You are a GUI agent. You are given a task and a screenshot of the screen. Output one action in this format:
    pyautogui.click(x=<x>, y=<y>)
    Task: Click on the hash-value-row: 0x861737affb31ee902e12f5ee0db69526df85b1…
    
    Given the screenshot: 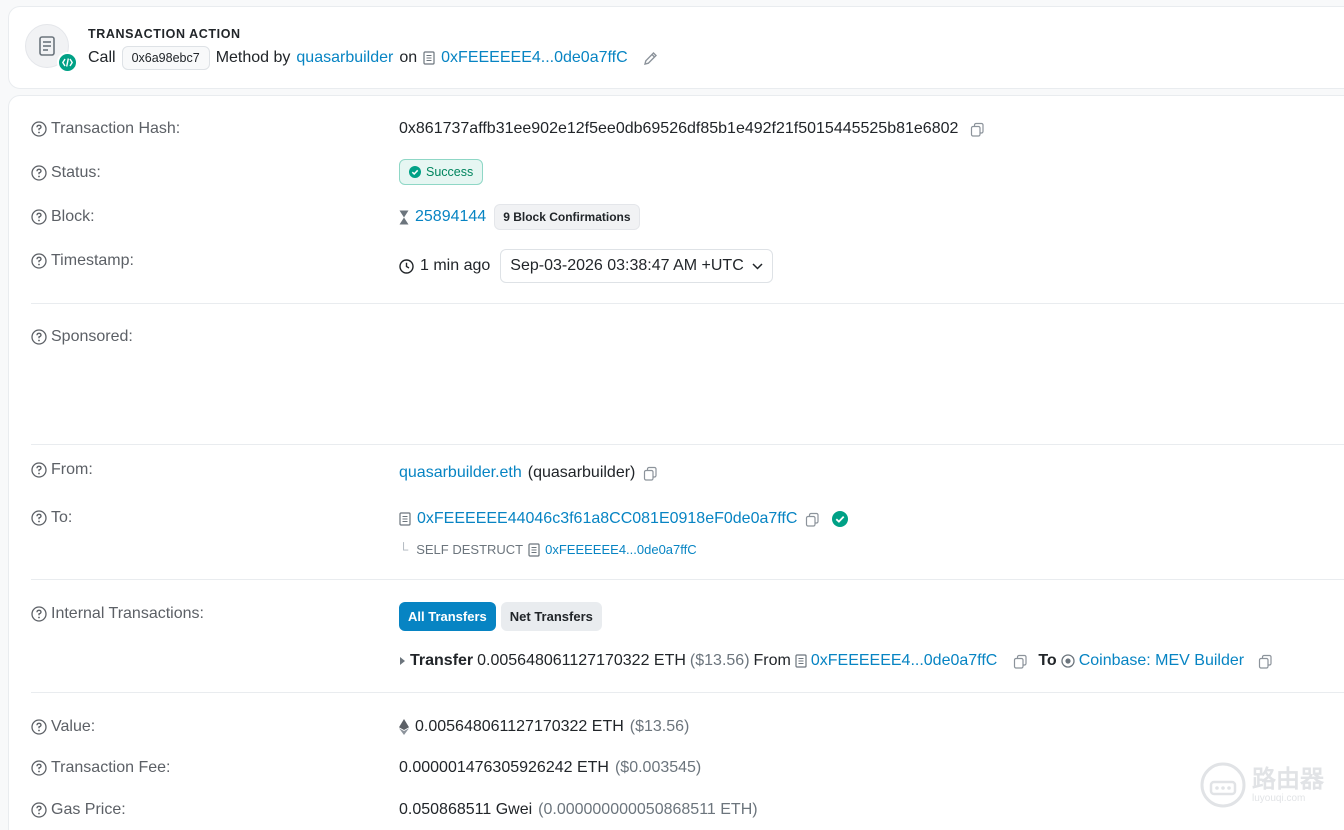 What is the action you would take?
    pyautogui.click(x=692, y=129)
    